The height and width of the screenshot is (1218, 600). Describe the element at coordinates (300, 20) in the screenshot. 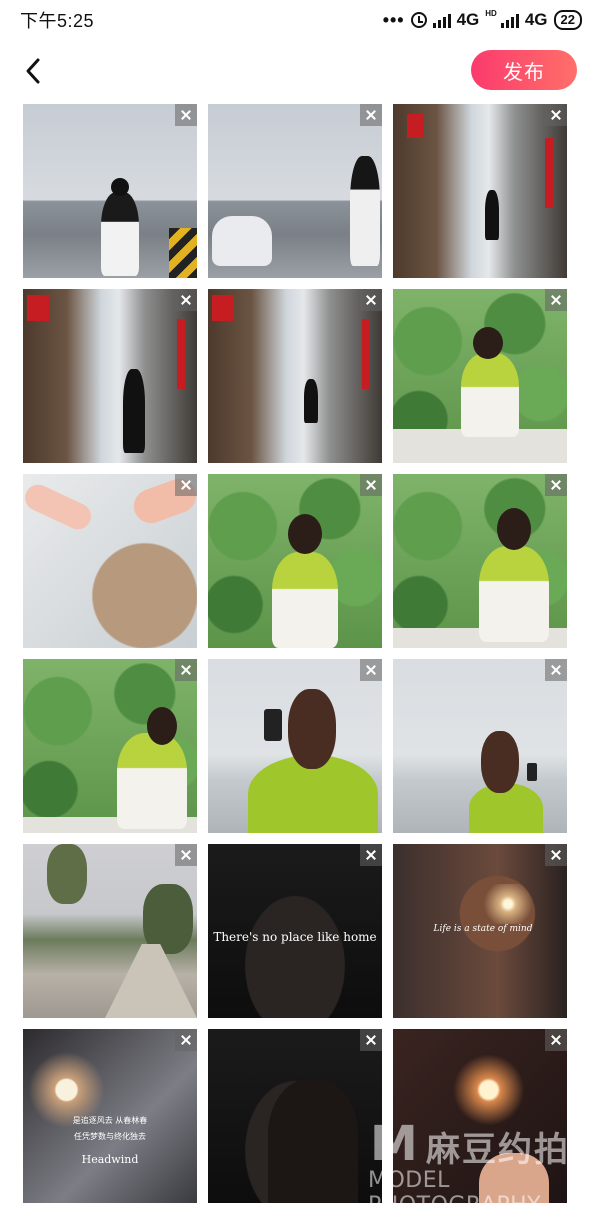

I see `status-bar: 下午5:25 ••• 4G HD 4G 22` at that location.